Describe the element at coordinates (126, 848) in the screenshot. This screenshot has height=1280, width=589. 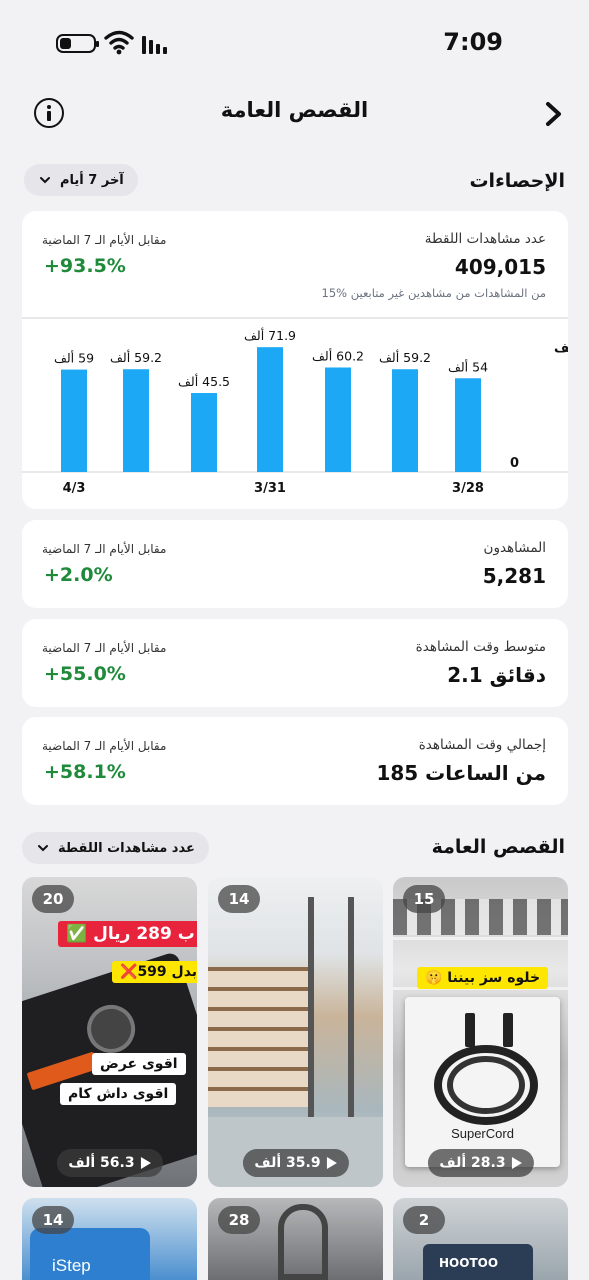
I see `sort-label: عدد مشاهدات اللقطة` at that location.